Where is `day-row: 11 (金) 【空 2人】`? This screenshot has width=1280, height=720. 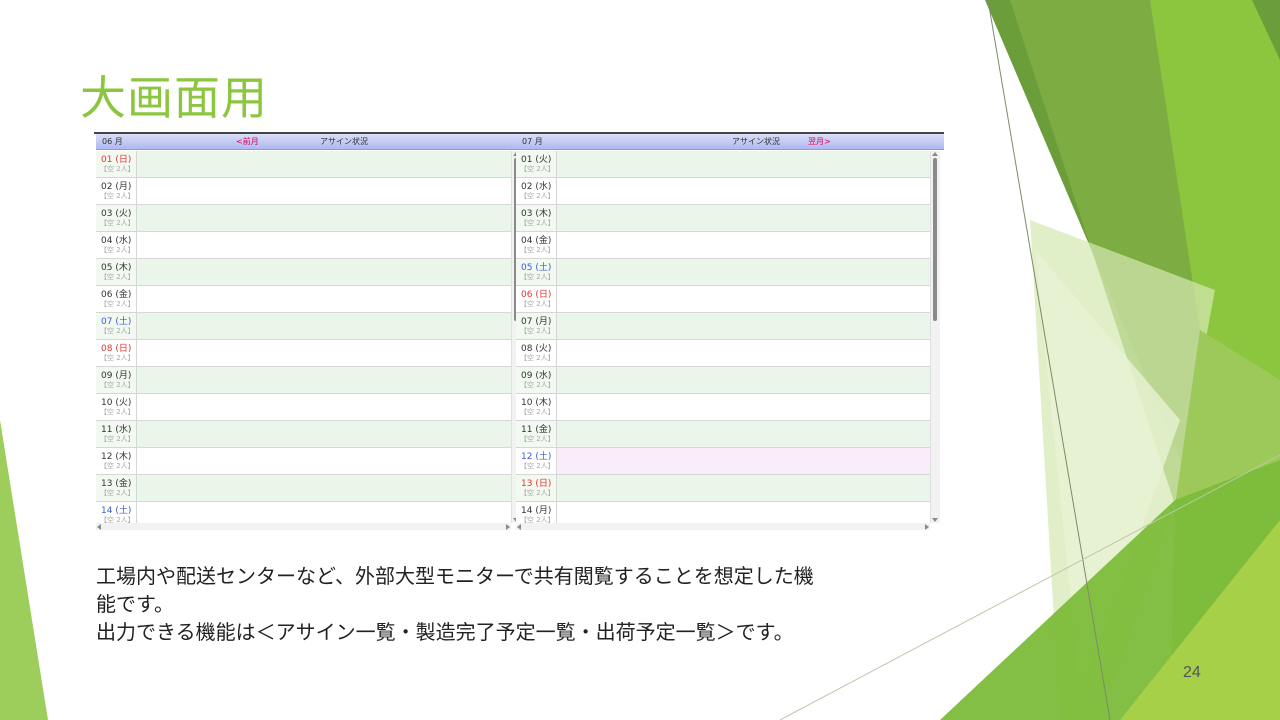 day-row: 11 (金) 【空 2人】 is located at coordinates (723, 434).